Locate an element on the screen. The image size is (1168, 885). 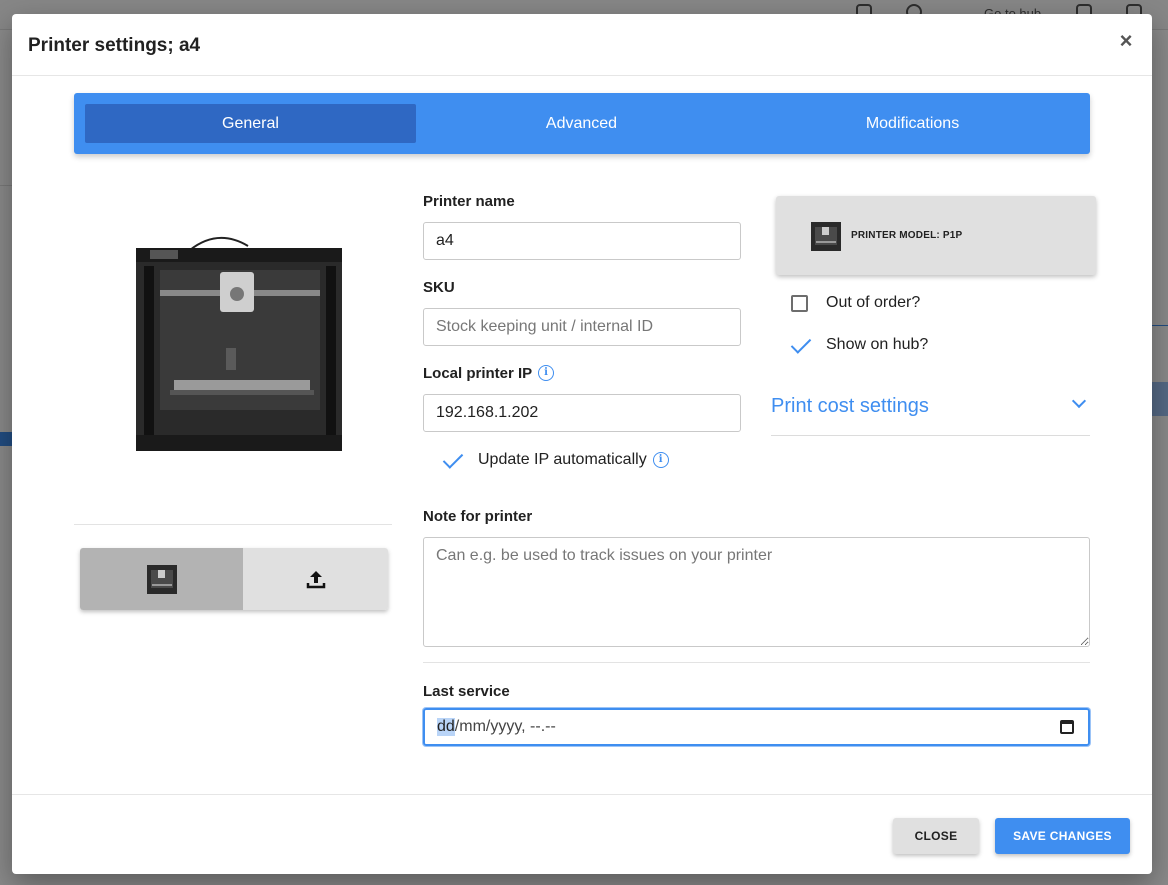
update-ip-checkbox: Update IP automatically i is located at coordinates (554, 460).